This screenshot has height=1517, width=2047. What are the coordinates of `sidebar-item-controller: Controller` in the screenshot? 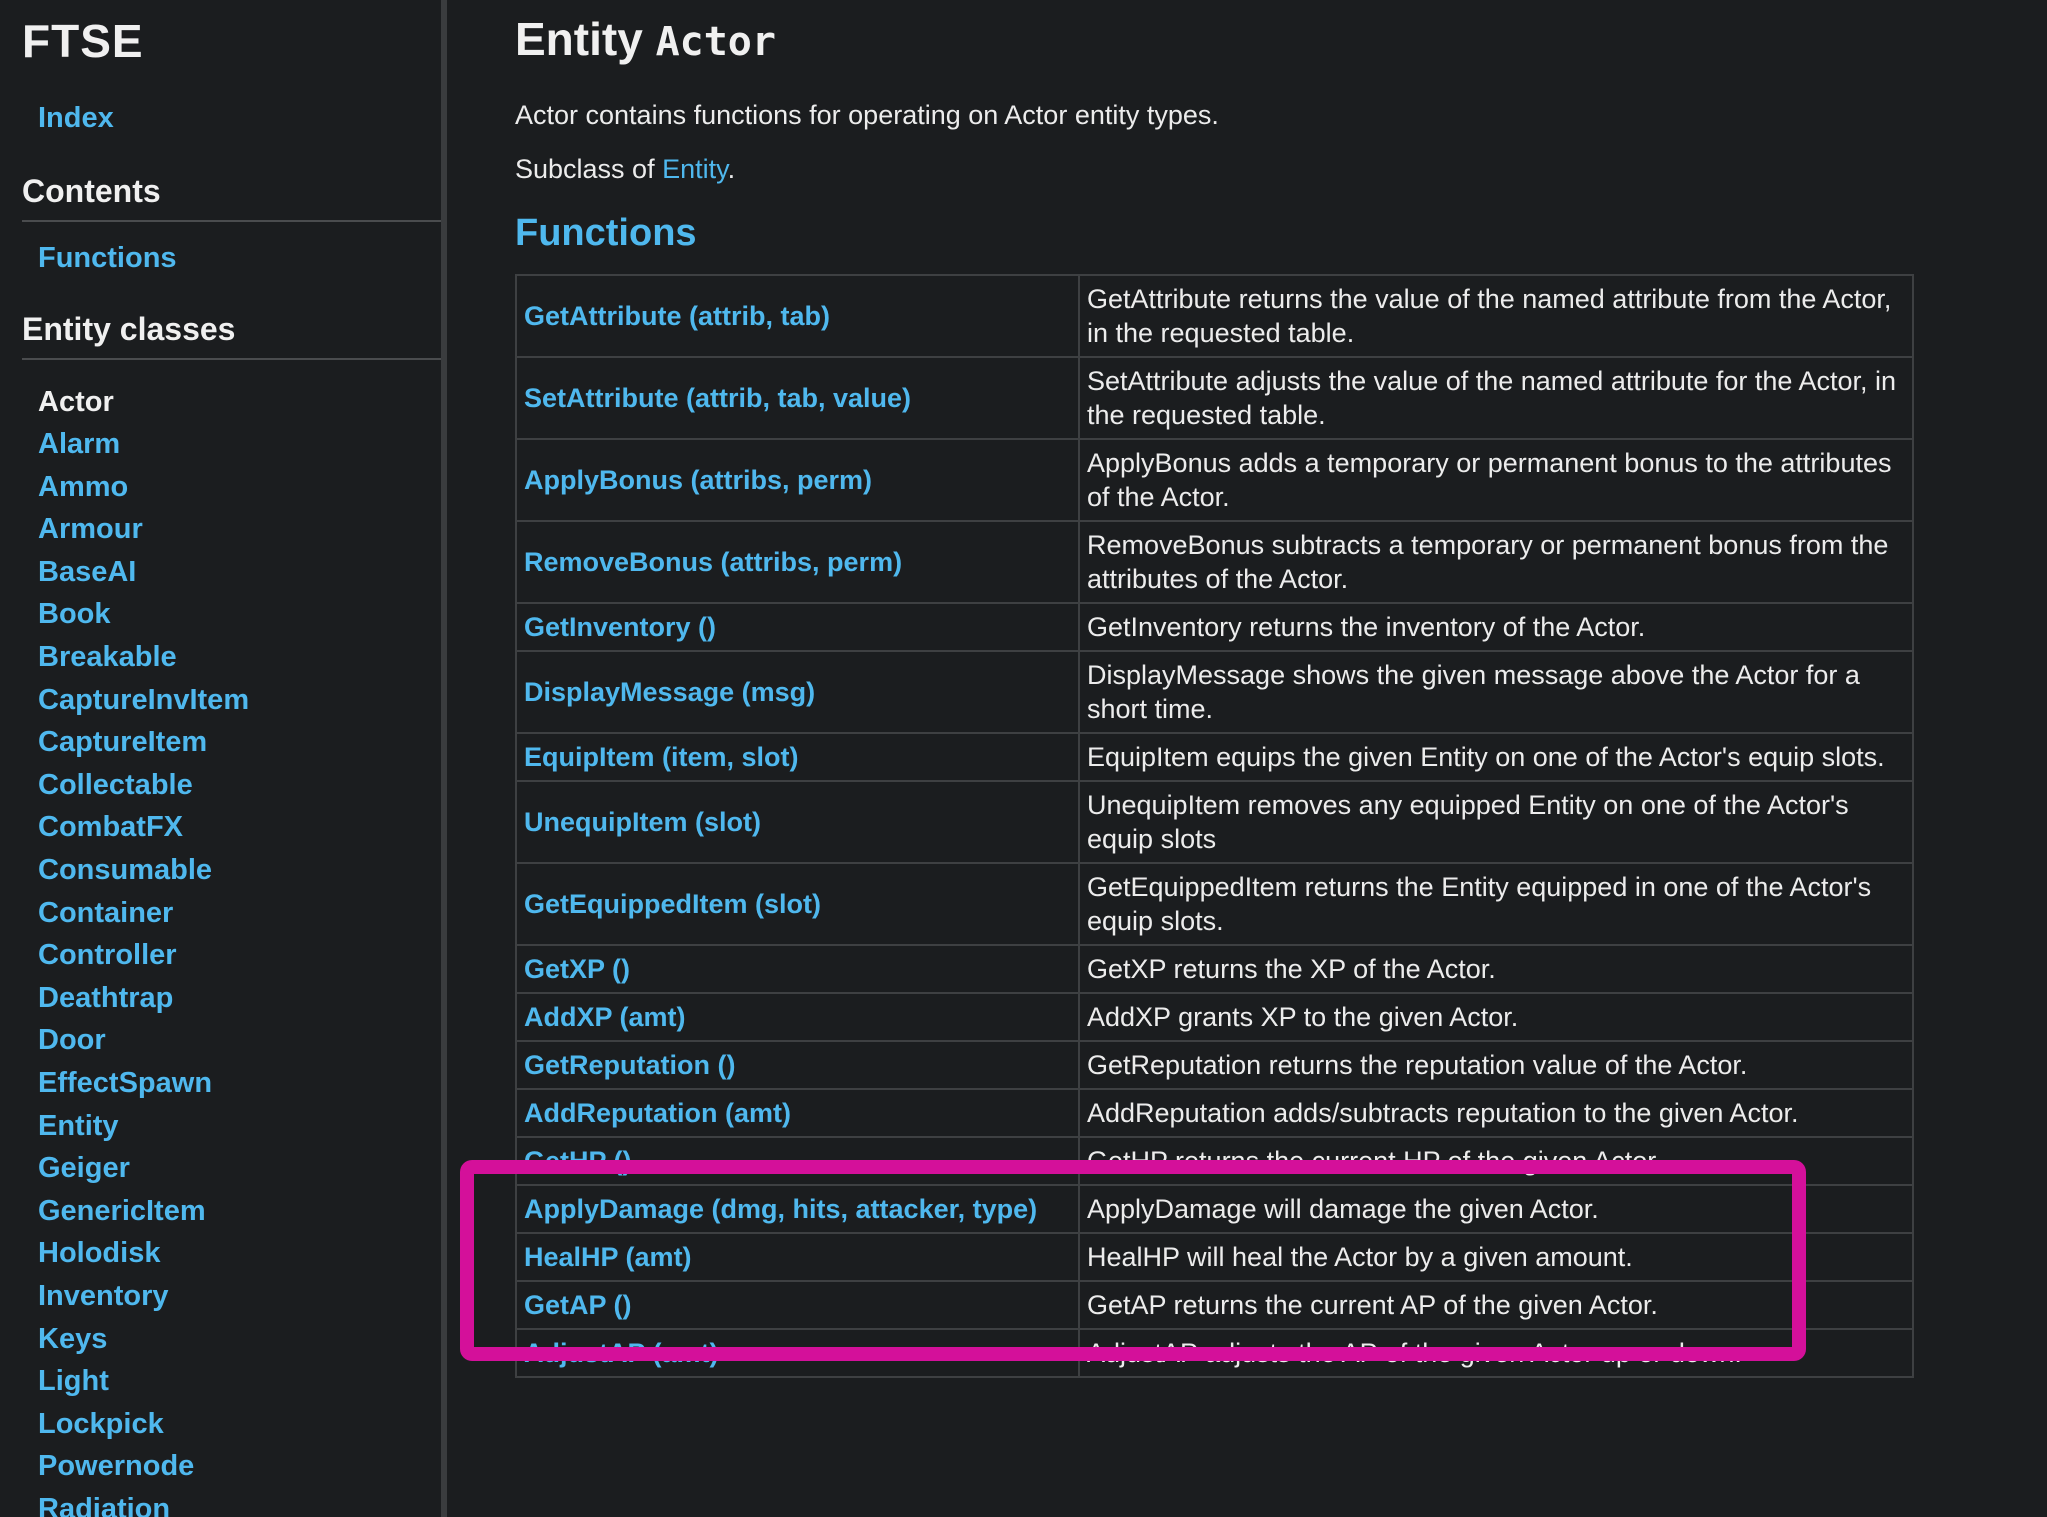 It's located at (107, 955).